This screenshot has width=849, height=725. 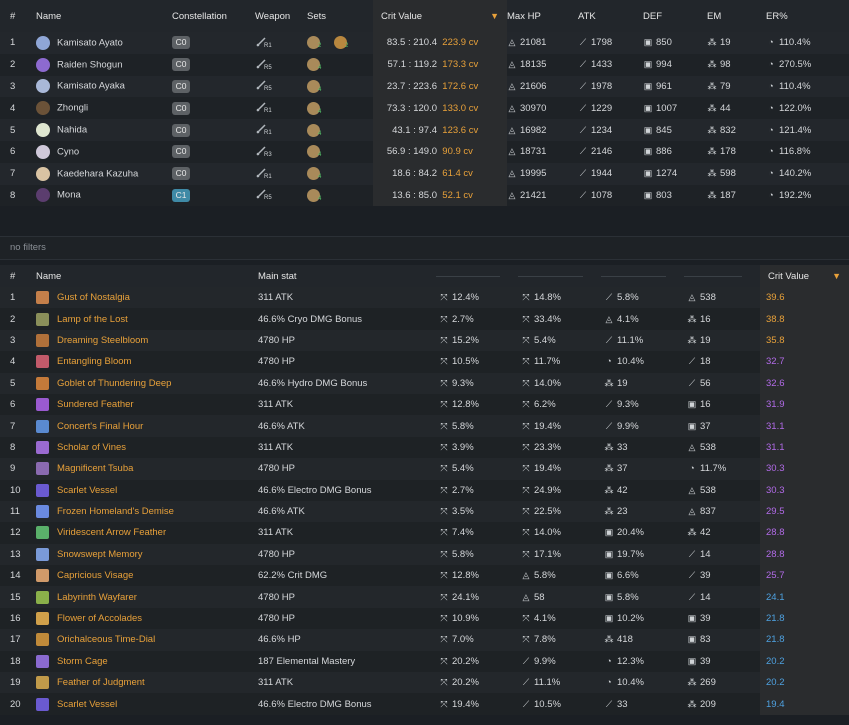 What do you see at coordinates (340, 16) in the screenshot?
I see `col-sets: Sets` at bounding box center [340, 16].